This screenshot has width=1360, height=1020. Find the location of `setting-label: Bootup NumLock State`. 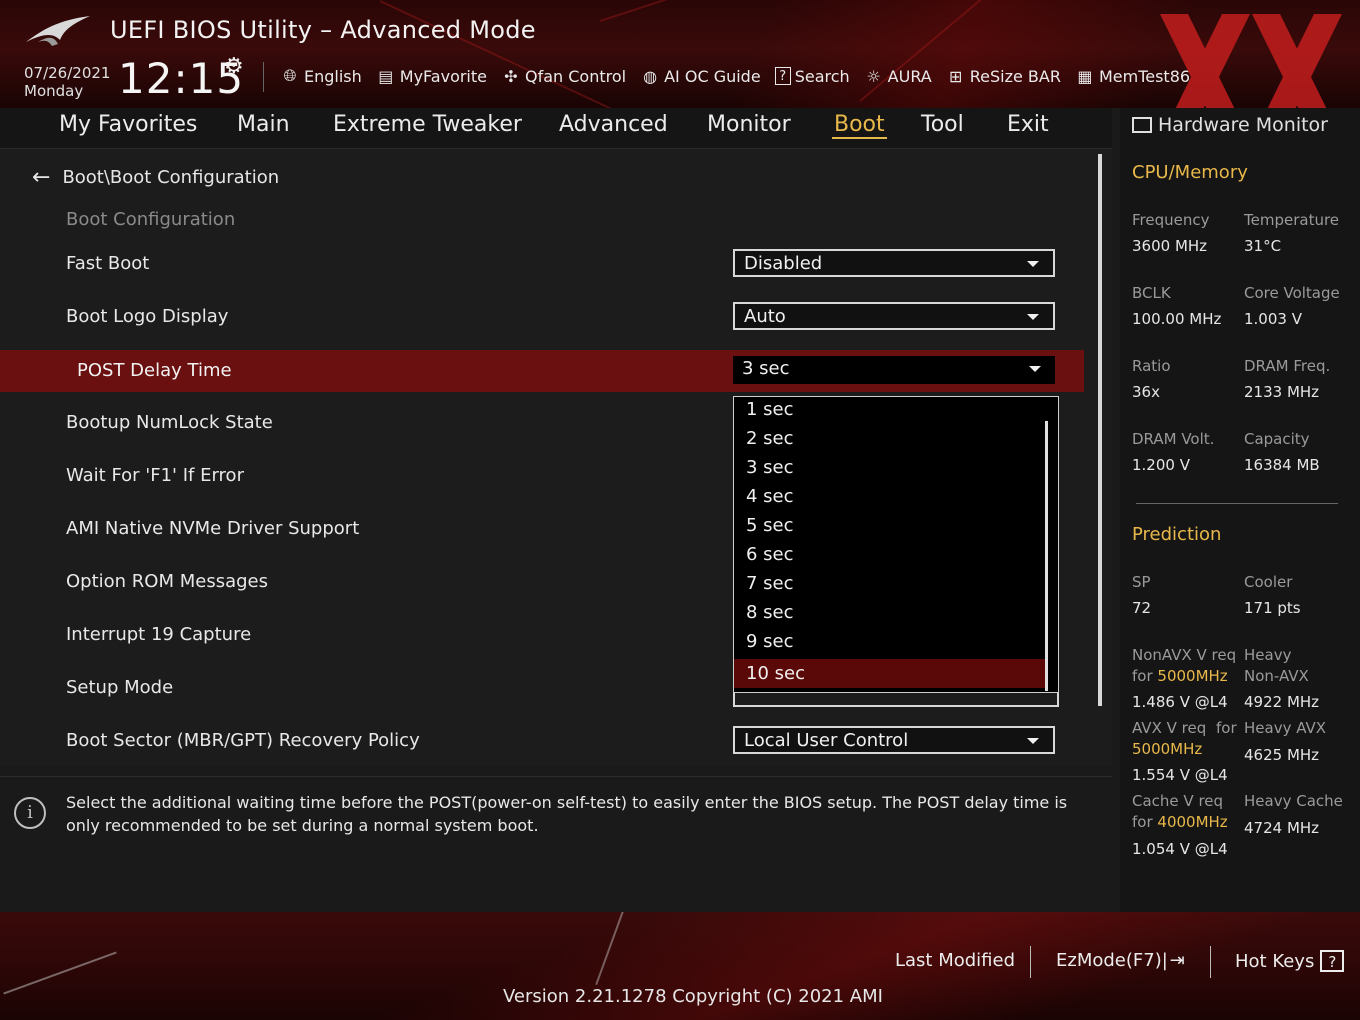

setting-label: Bootup NumLock State is located at coordinates (169, 422).